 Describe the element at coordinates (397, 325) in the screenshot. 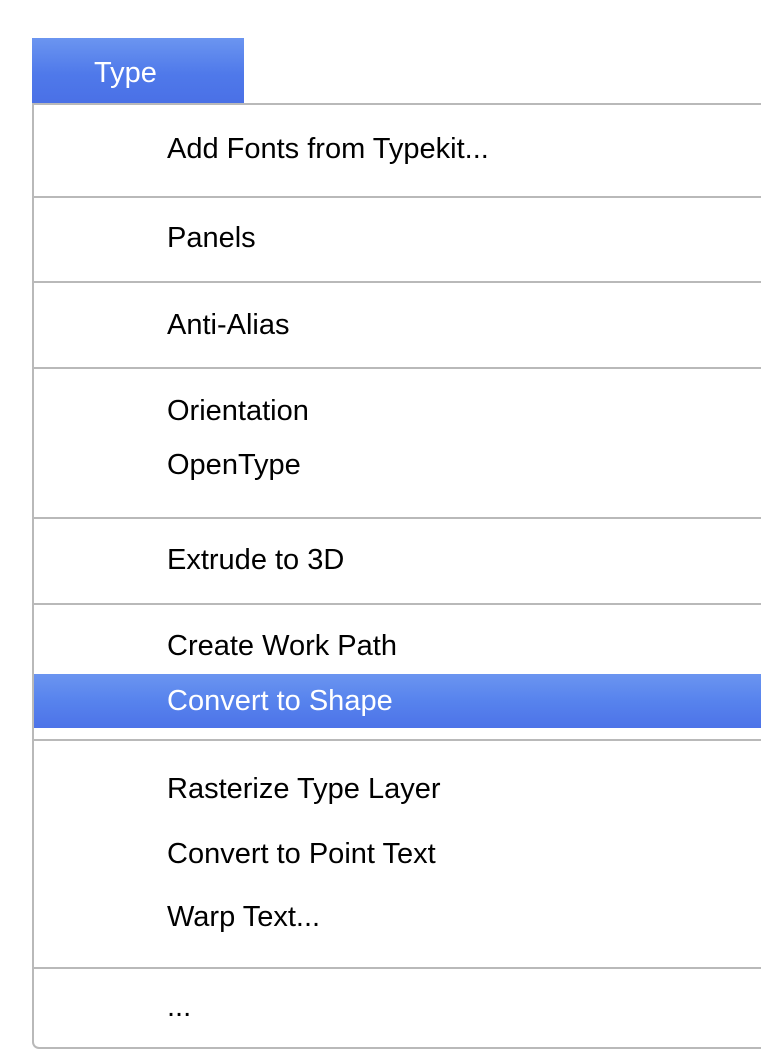

I see `menu-item-anti-alias: Anti-Alias` at that location.